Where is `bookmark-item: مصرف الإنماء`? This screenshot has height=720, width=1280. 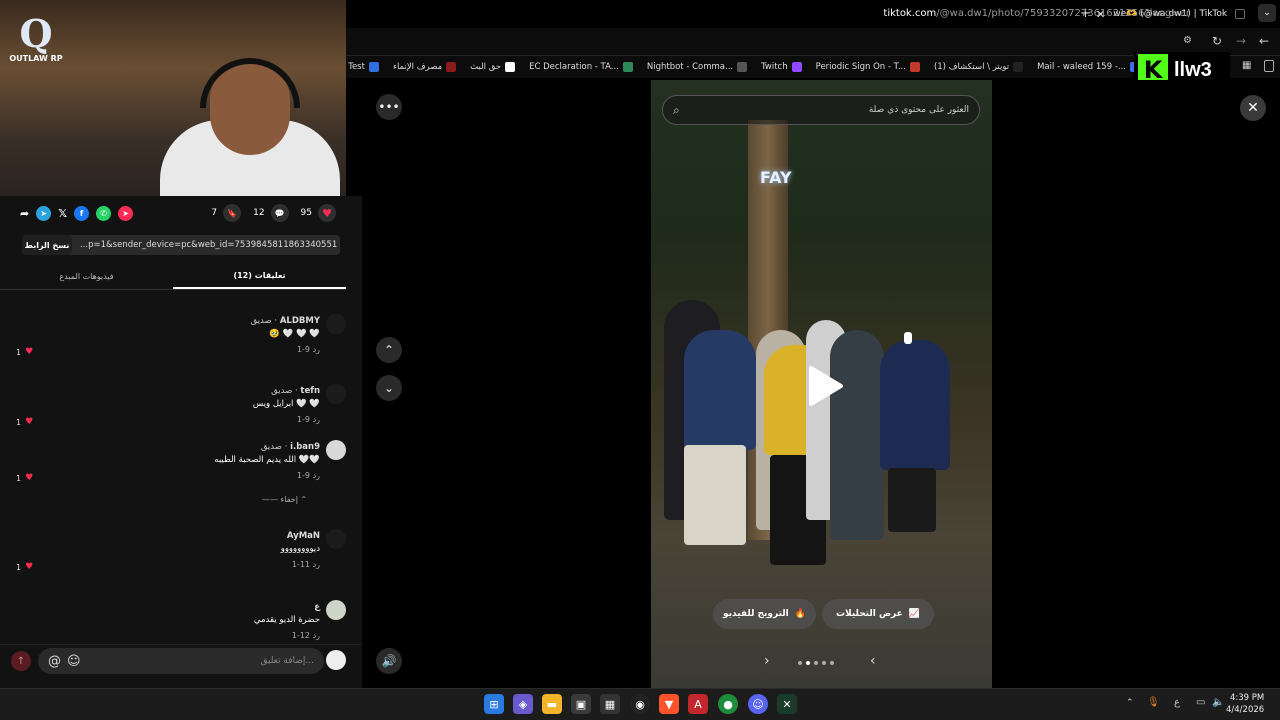
bookmark-item: مصرف الإنماء is located at coordinates (425, 67).